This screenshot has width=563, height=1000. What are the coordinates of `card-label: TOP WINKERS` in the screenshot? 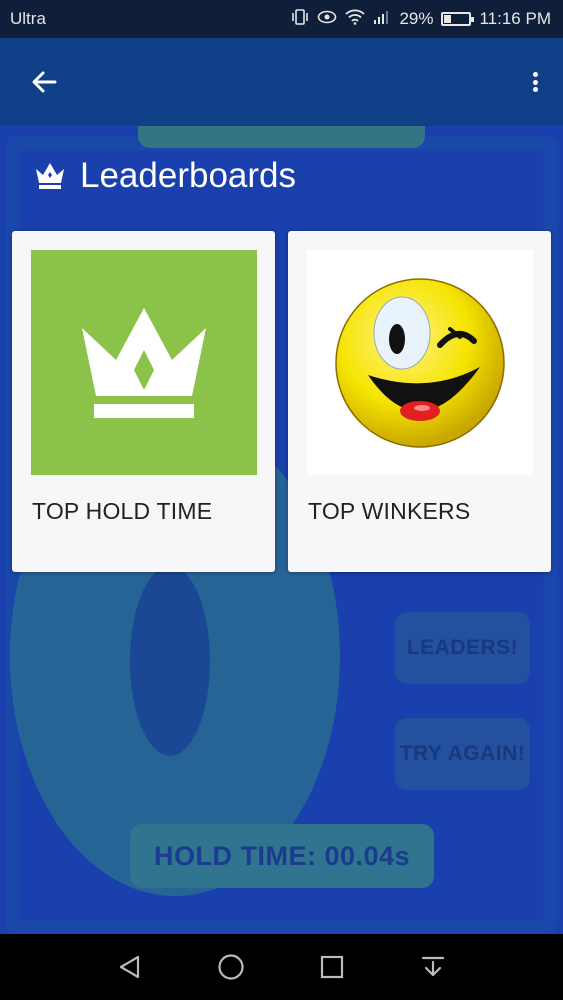 It's located at (389, 511).